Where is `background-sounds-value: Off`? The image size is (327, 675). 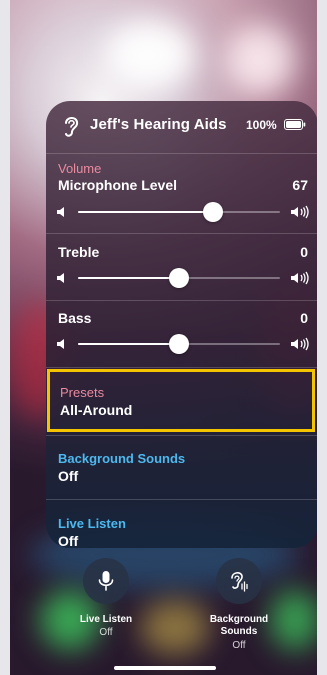
background-sounds-value: Off is located at coordinates (68, 476).